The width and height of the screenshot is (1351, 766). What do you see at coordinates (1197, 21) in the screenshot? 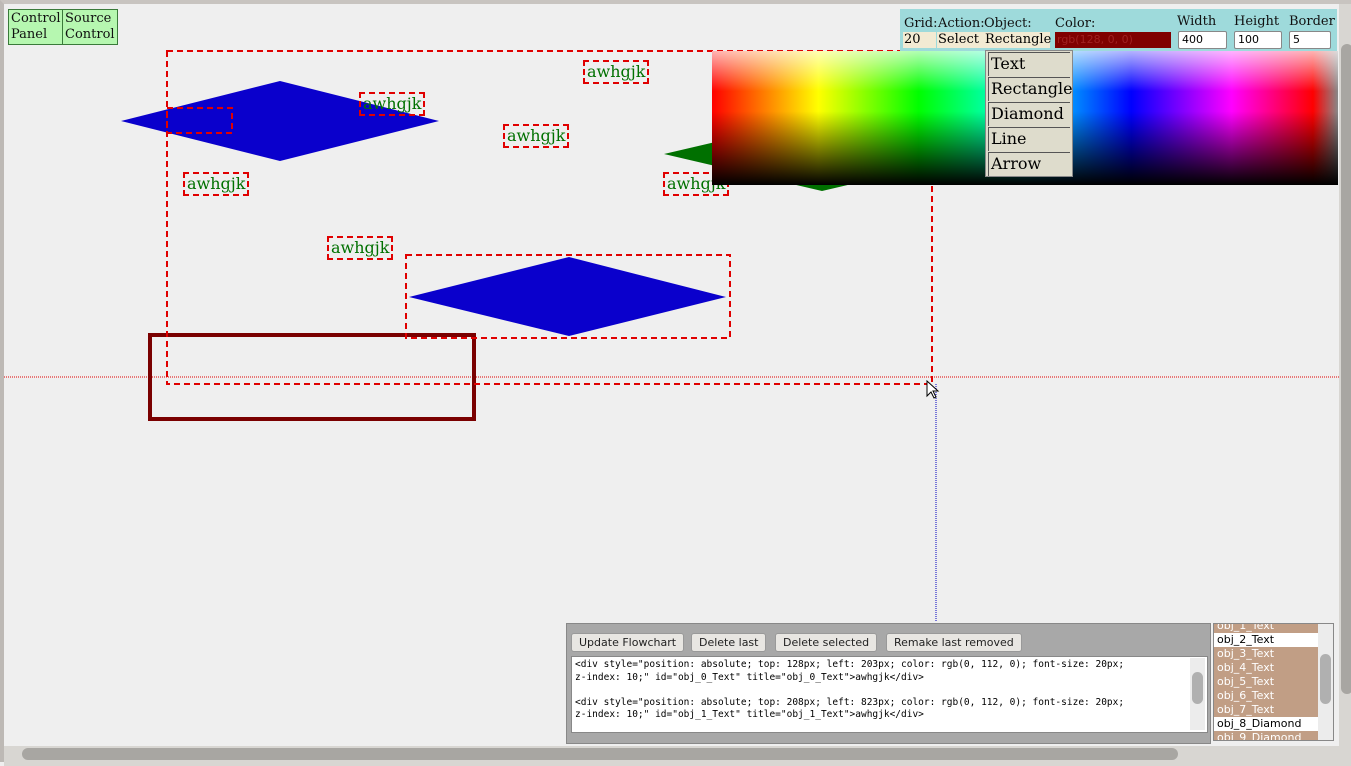
I see `width-label: Width` at bounding box center [1197, 21].